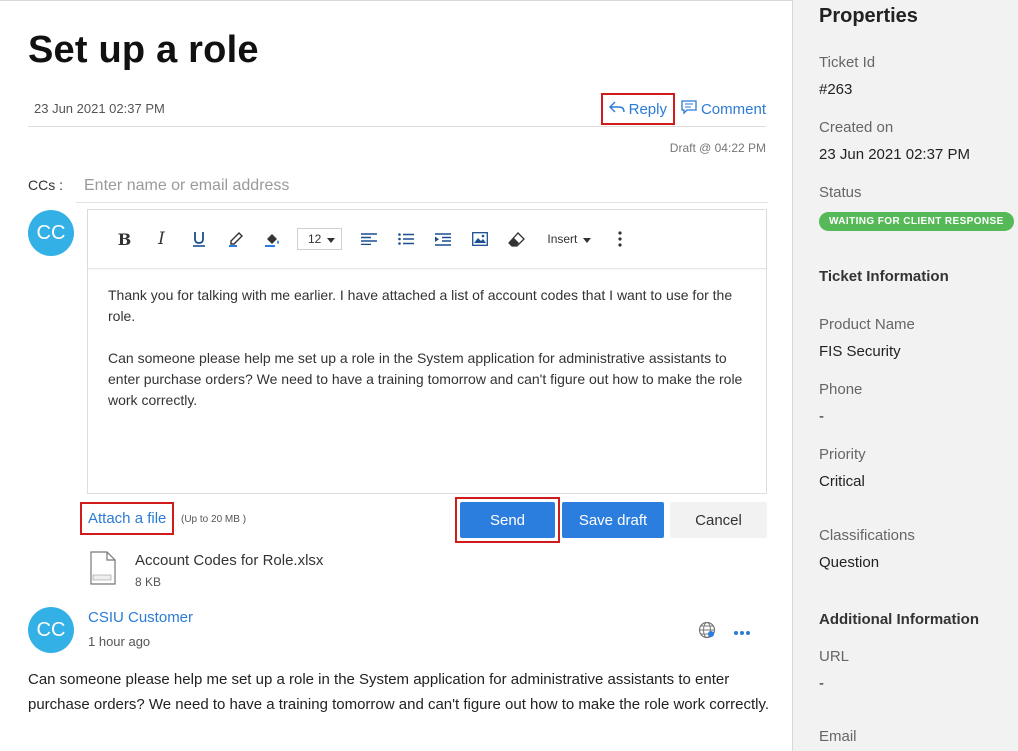 The width and height of the screenshot is (1018, 751). Describe the element at coordinates (616, 109) in the screenshot. I see `reply-icon` at that location.